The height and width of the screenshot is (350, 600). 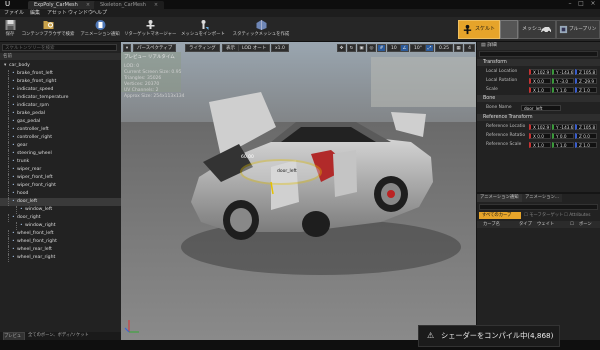 What do you see at coordinates (586, 90) in the screenshot?
I see `scale-z-field: Z 1.0` at bounding box center [586, 90].